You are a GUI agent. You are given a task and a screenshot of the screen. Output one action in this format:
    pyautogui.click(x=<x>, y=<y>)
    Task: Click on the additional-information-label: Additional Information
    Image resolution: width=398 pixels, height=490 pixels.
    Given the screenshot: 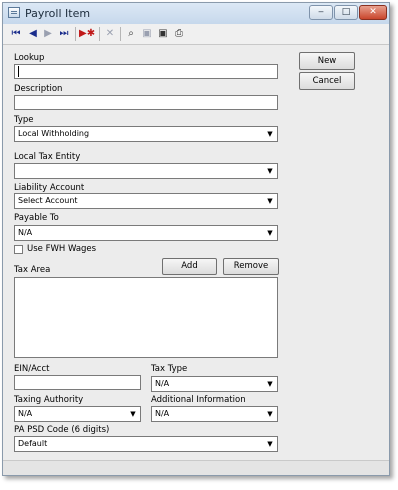 What is the action you would take?
    pyautogui.click(x=198, y=400)
    